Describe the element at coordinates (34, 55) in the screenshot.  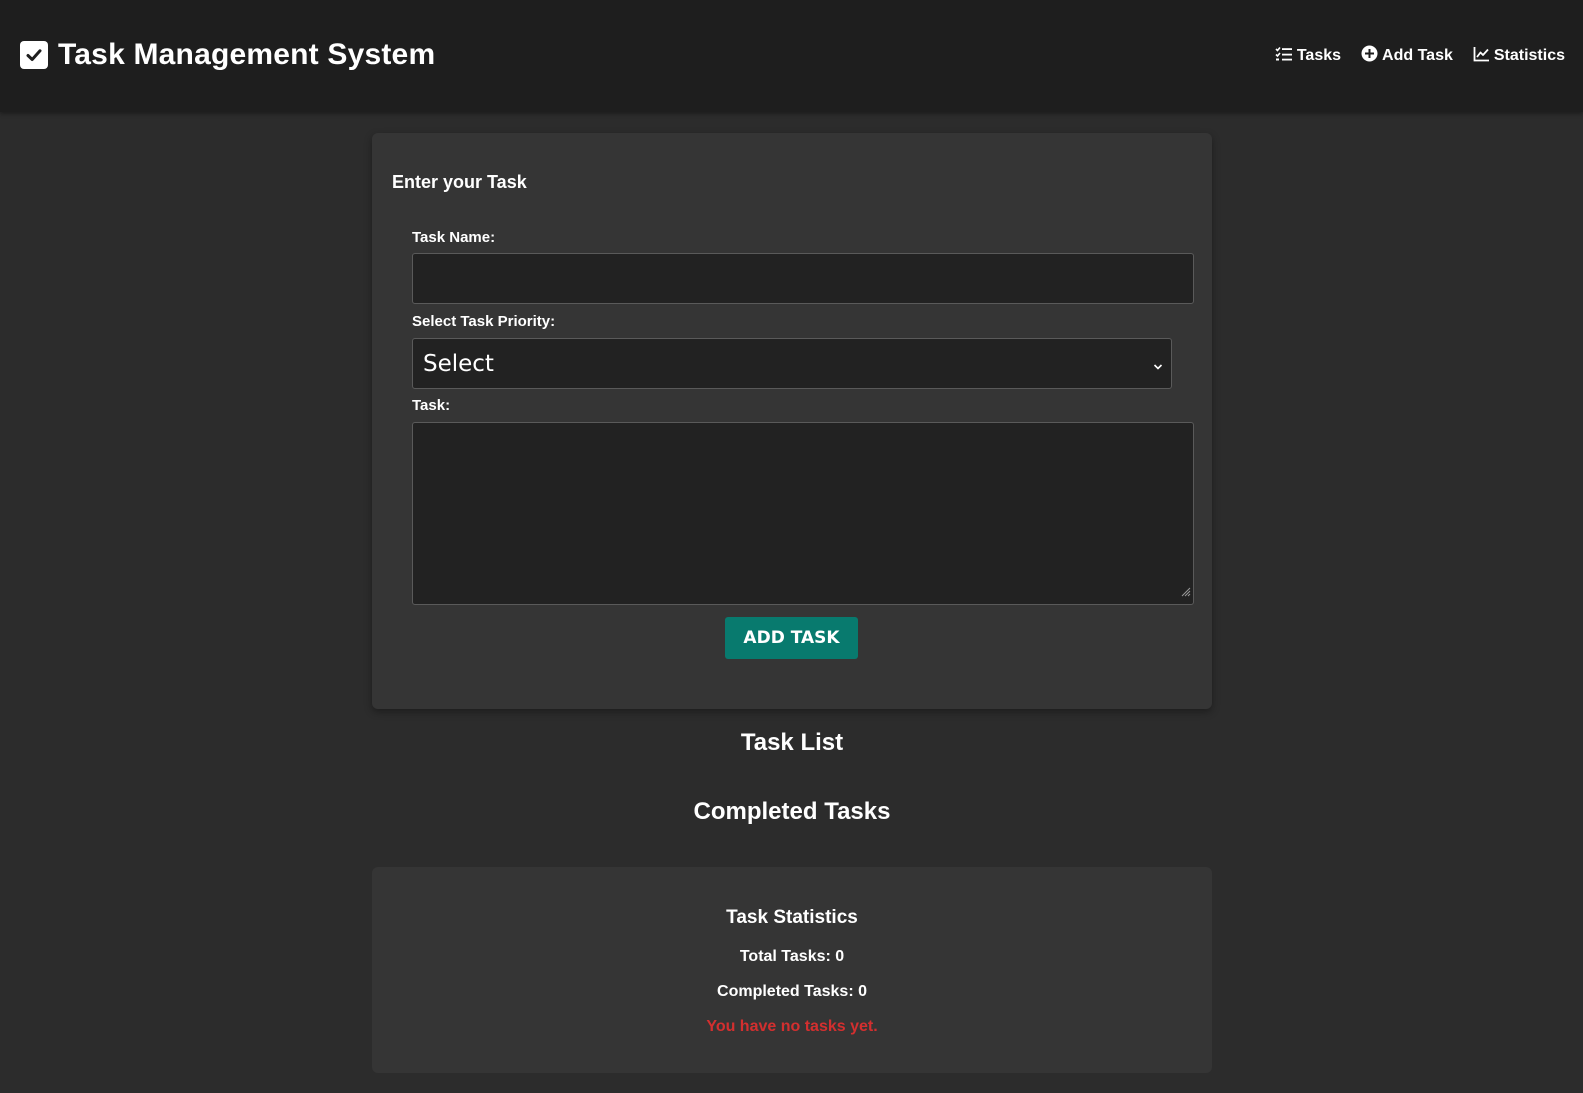
I see `check-square-icon` at that location.